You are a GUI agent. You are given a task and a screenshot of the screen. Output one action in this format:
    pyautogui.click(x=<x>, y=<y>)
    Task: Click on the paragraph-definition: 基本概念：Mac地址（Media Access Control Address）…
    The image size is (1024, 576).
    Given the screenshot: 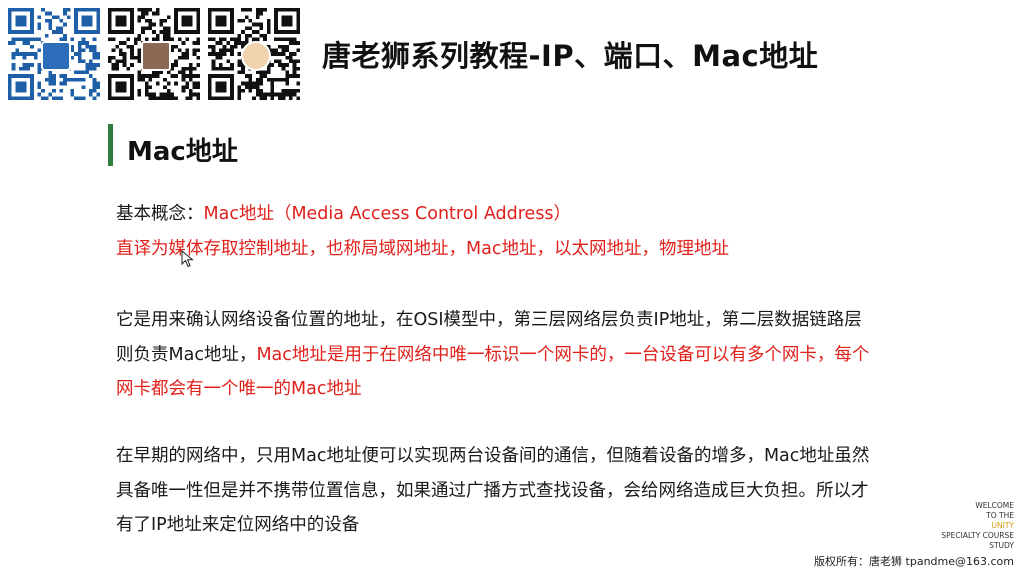 What is the action you would take?
    pyautogui.click(x=422, y=231)
    